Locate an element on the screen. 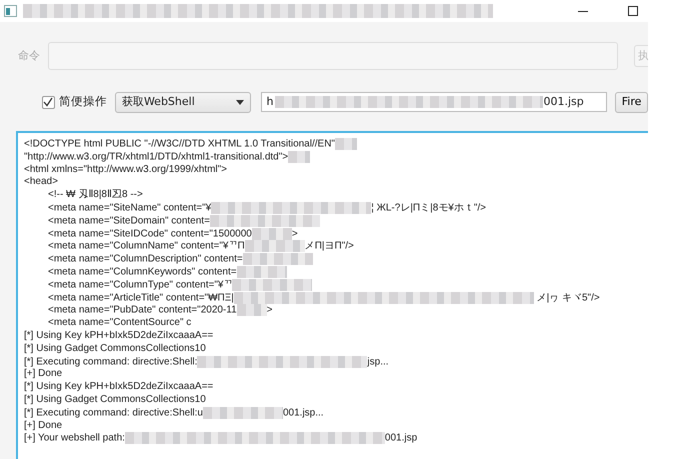  output-line: メ|ヮ キヾ5"/> is located at coordinates (568, 298).